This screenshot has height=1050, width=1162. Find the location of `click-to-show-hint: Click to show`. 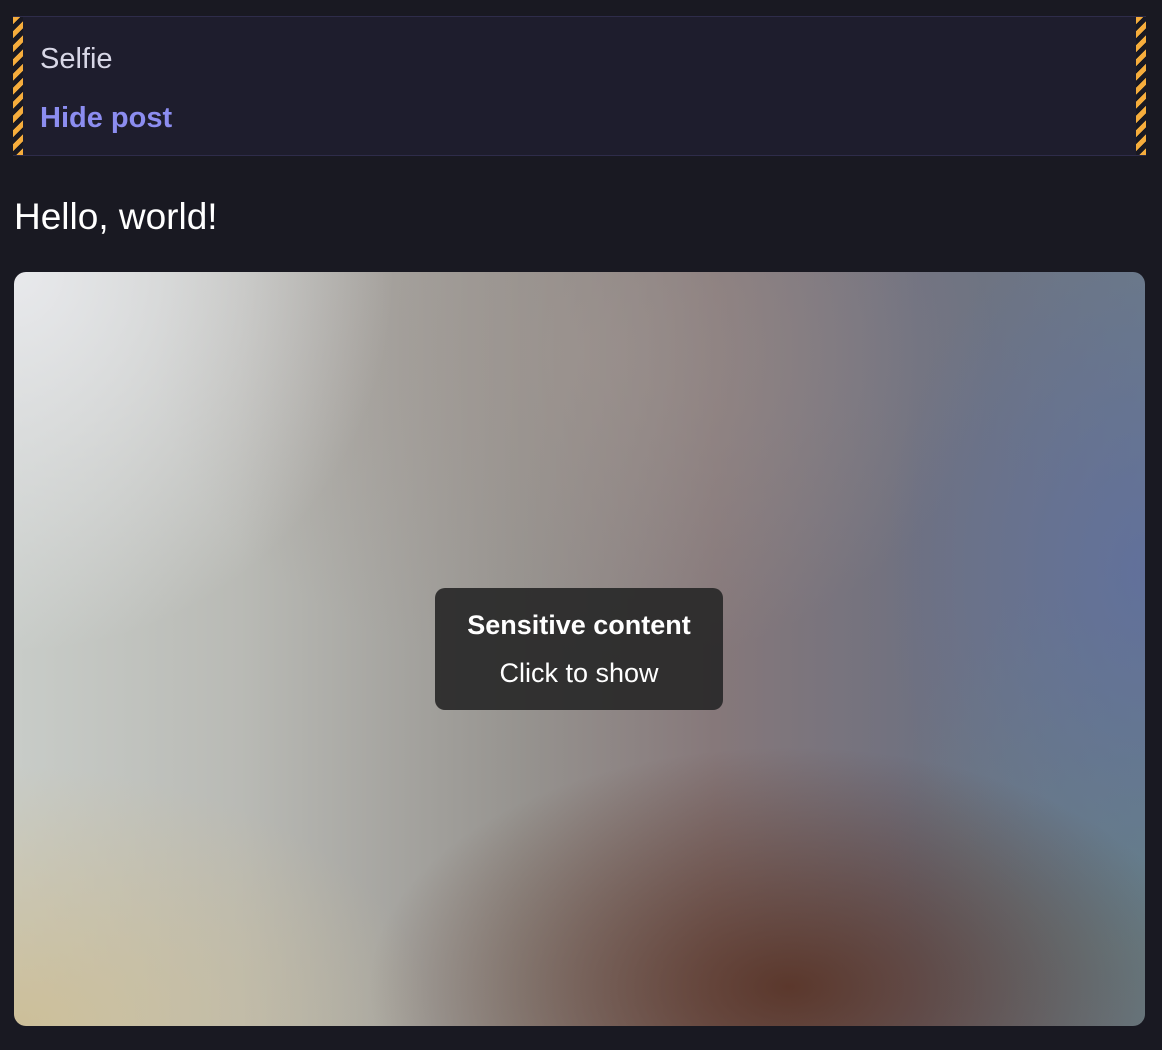

click-to-show-hint: Click to show is located at coordinates (579, 673).